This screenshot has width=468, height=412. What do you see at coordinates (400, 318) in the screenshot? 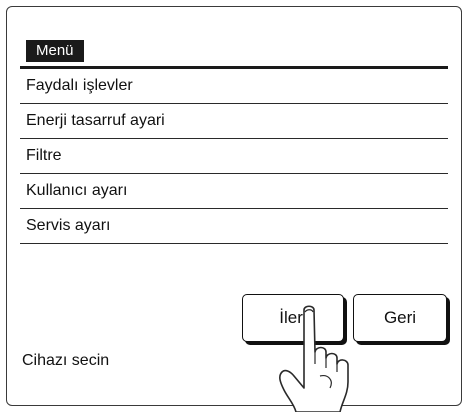
I see `back-button: Geri` at bounding box center [400, 318].